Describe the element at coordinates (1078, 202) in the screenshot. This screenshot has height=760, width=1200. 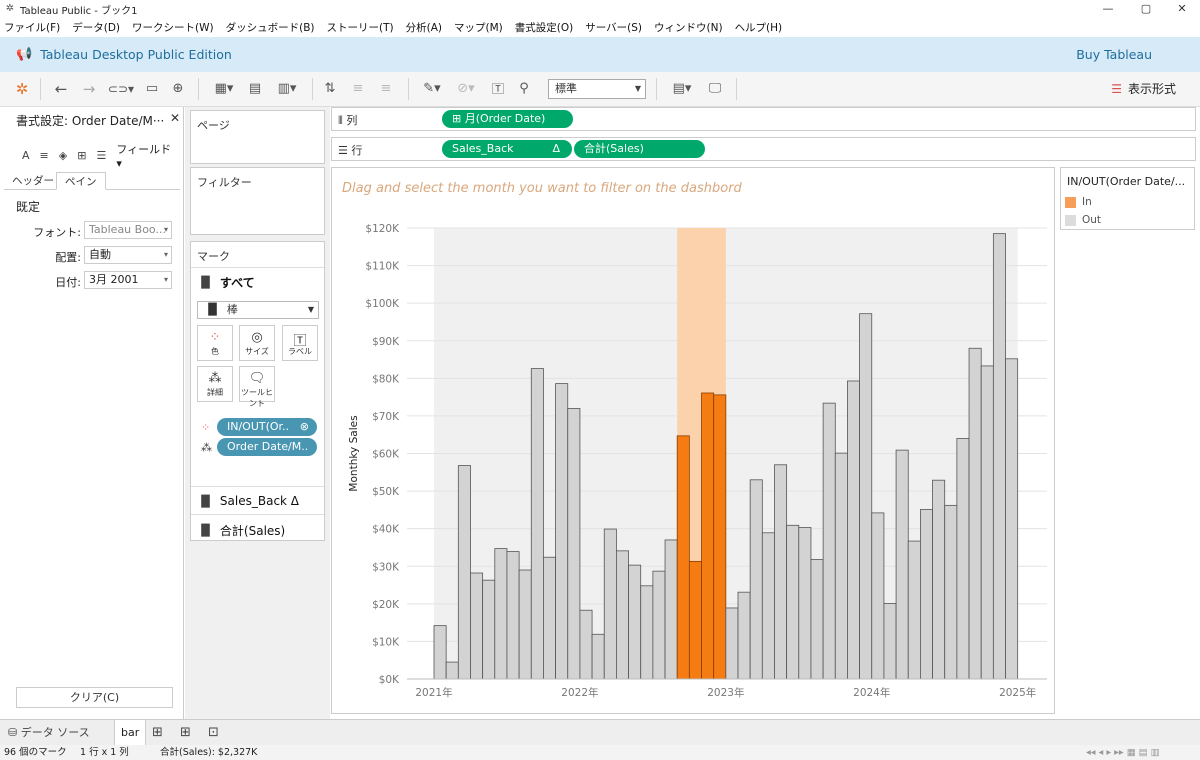
I see `legend-item-in: In` at that location.